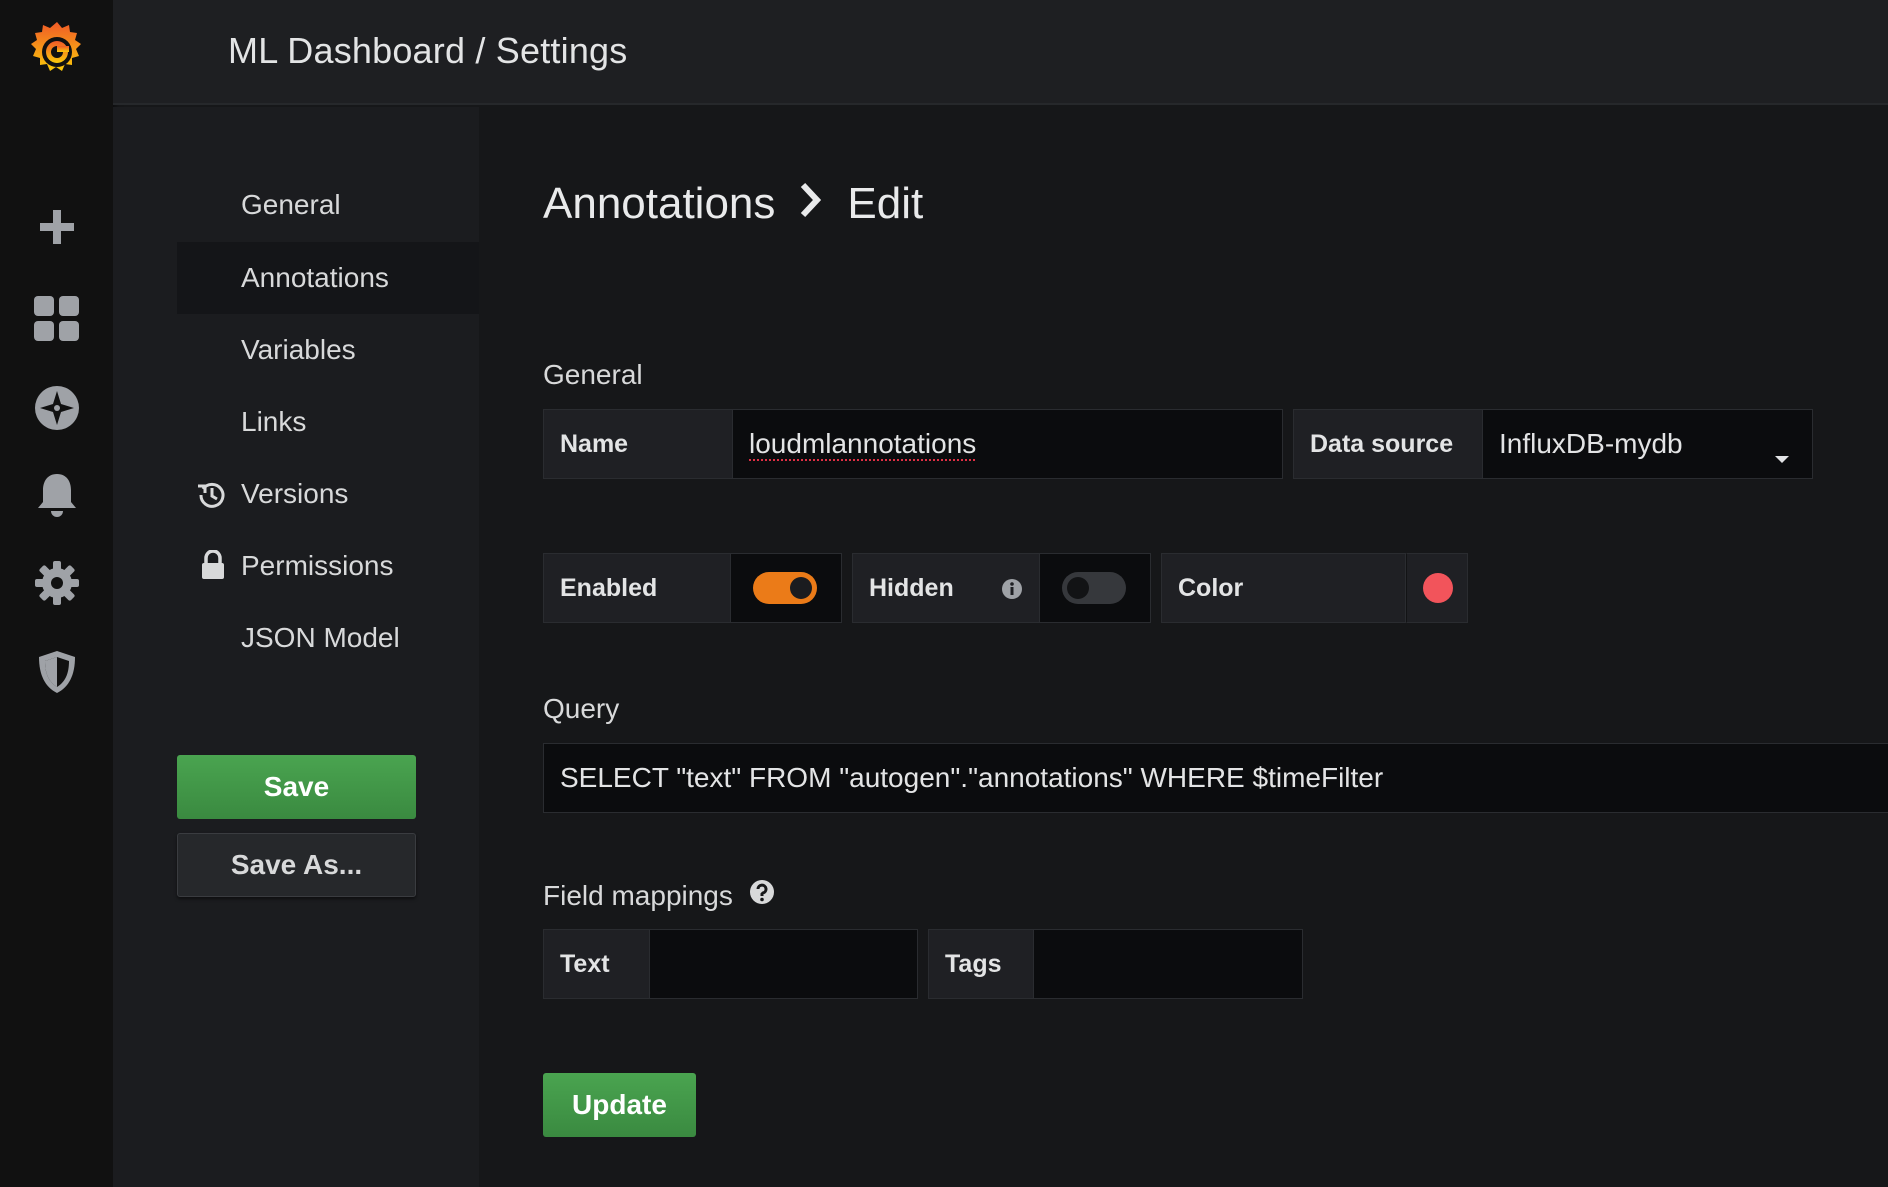 This screenshot has height=1187, width=1888. I want to click on gear-icon, so click(56, 583).